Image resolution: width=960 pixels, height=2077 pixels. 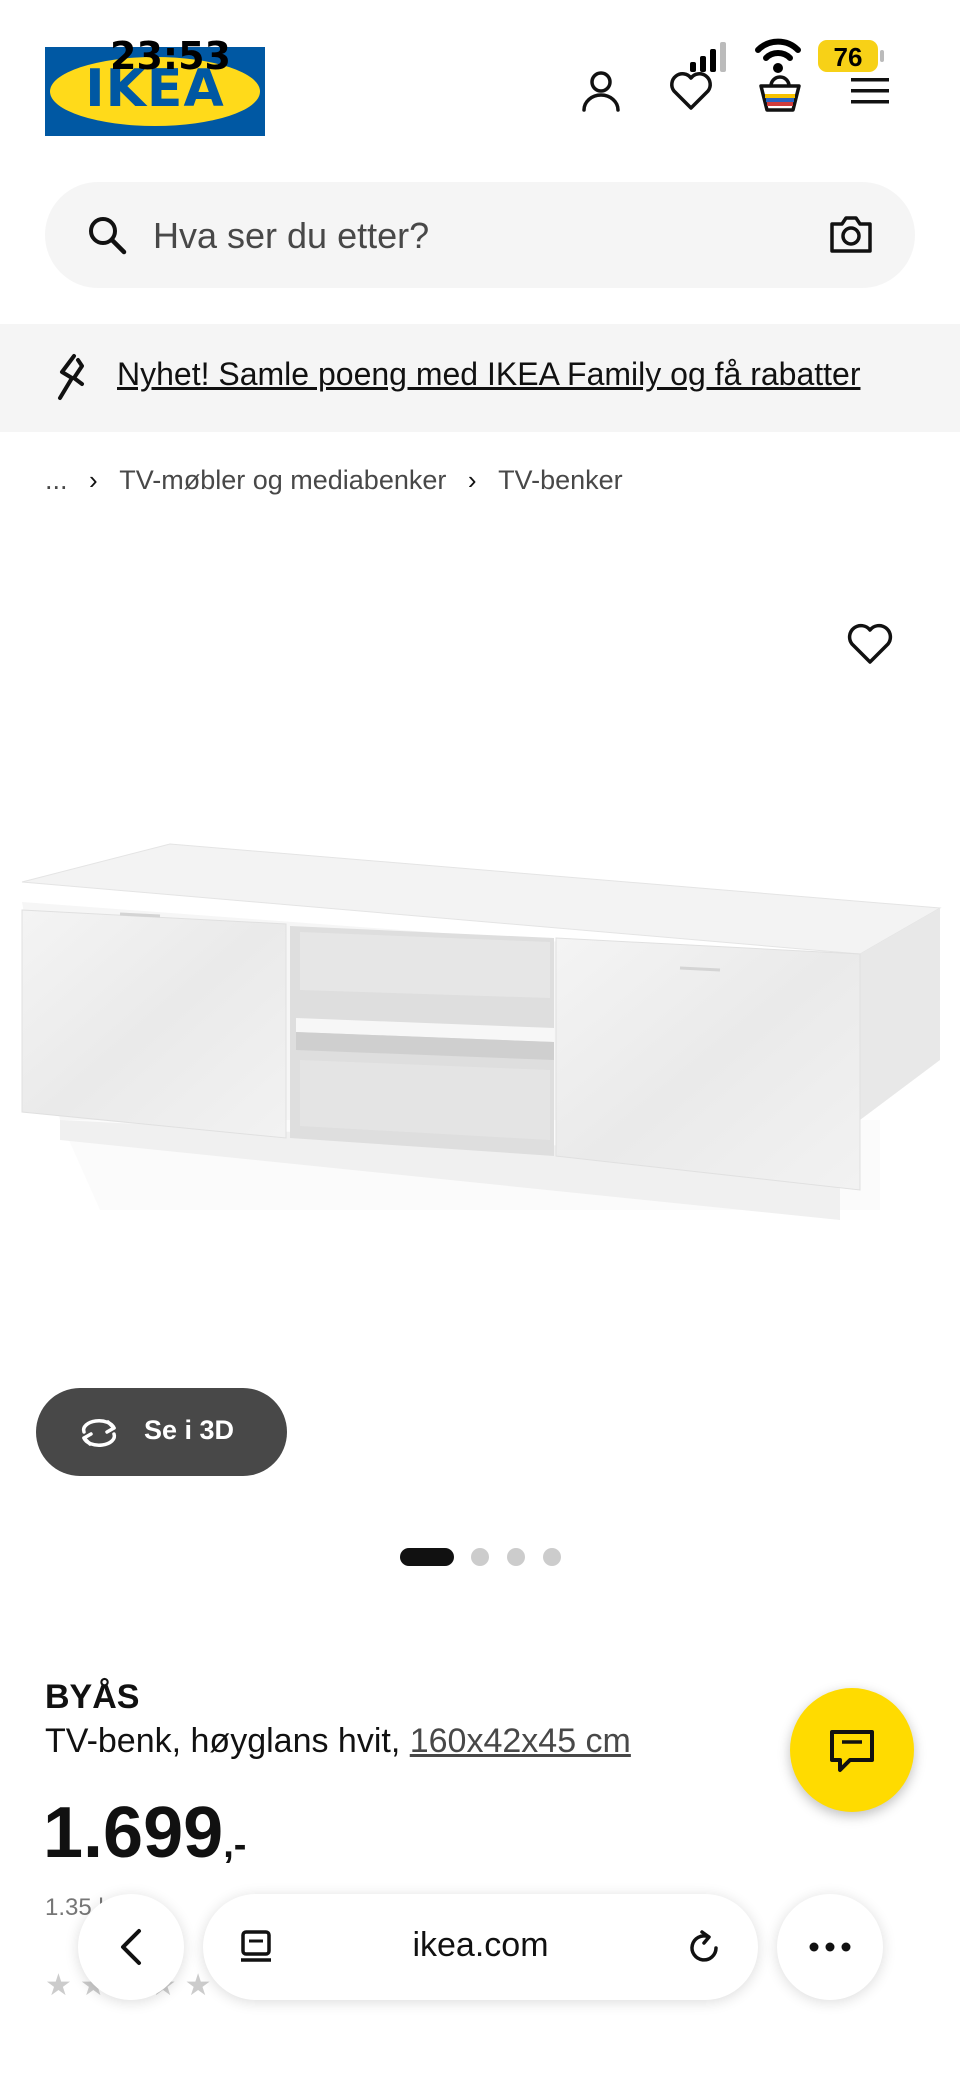 I want to click on account-icon, so click(x=601, y=91).